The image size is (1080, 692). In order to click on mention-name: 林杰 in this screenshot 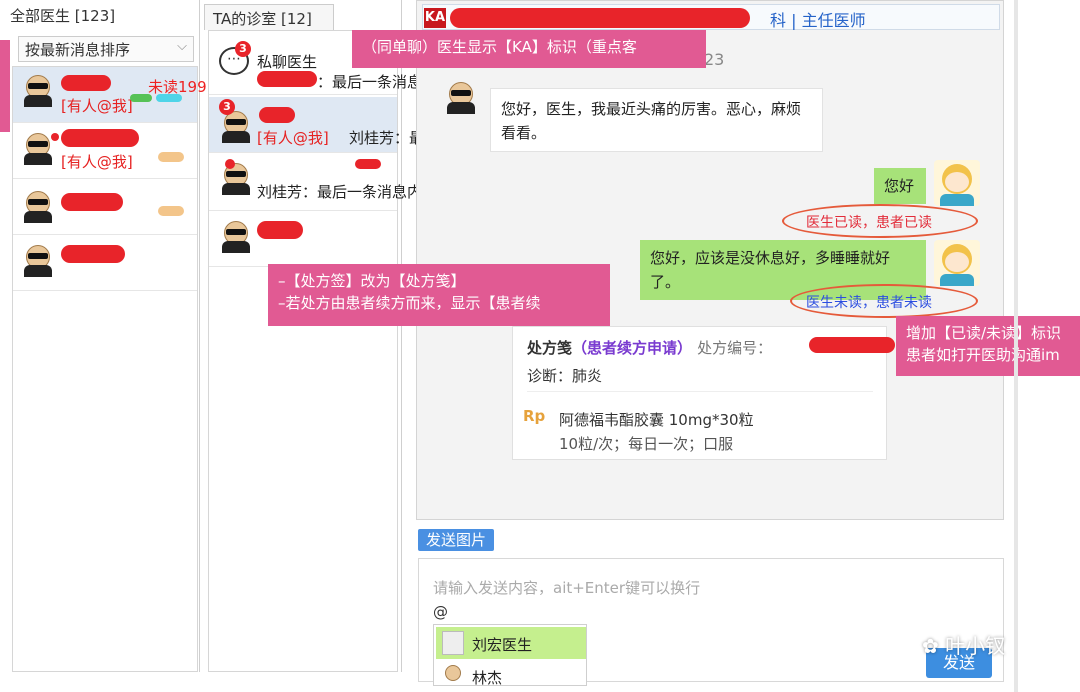, I will do `click(487, 678)`.